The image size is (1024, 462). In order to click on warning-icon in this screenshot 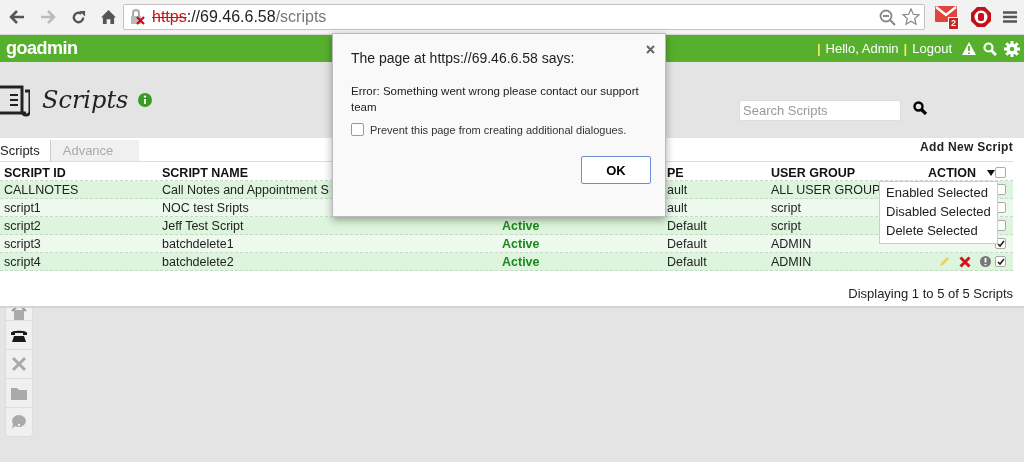, I will do `click(969, 48)`.